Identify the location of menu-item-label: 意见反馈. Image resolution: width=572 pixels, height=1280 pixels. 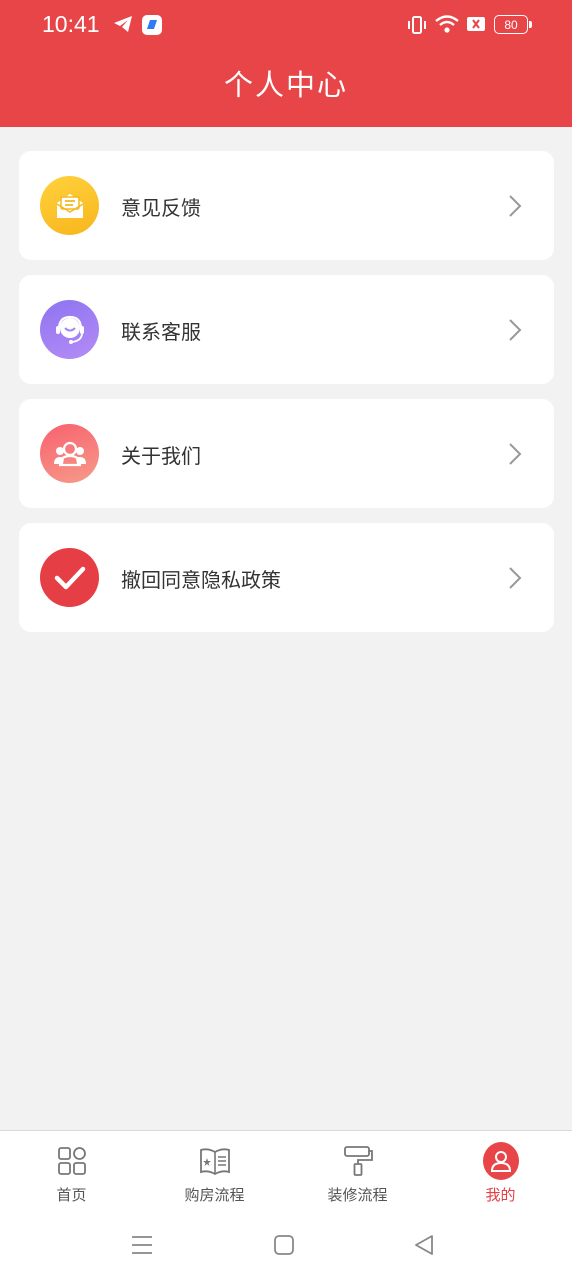
(161, 208).